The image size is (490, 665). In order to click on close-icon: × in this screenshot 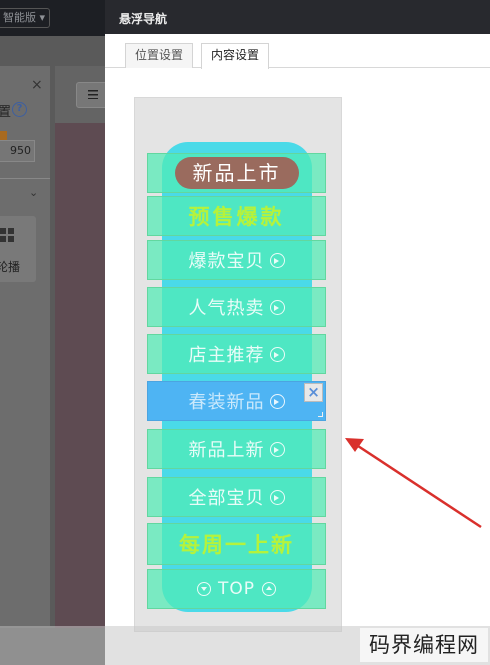, I will do `click(313, 392)`.